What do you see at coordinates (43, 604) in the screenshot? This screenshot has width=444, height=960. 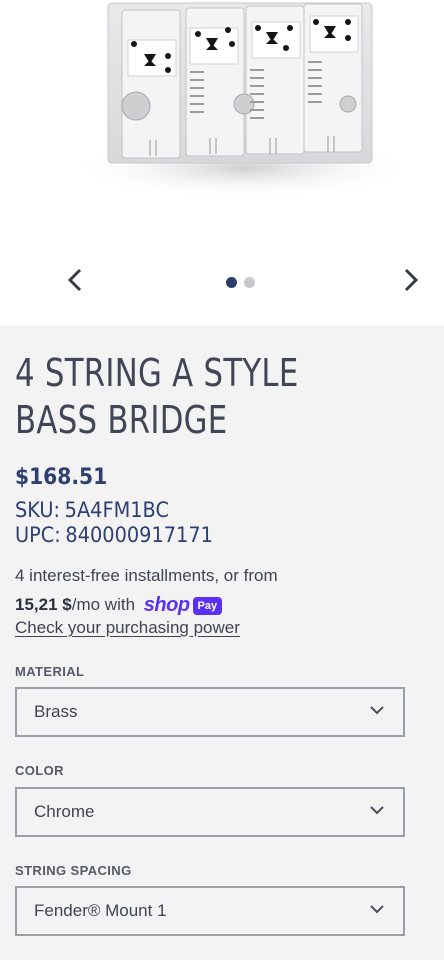 I see `installment-amount: 15,21 $` at bounding box center [43, 604].